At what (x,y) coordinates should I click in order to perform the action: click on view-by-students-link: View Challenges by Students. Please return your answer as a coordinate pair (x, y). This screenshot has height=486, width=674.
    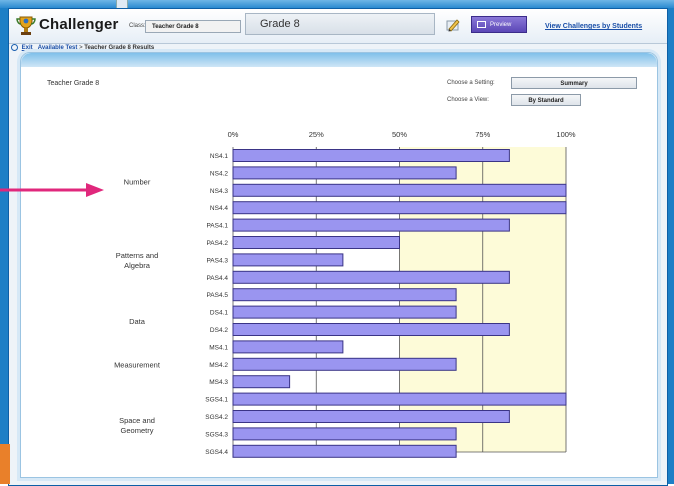
    Looking at the image, I should click on (593, 26).